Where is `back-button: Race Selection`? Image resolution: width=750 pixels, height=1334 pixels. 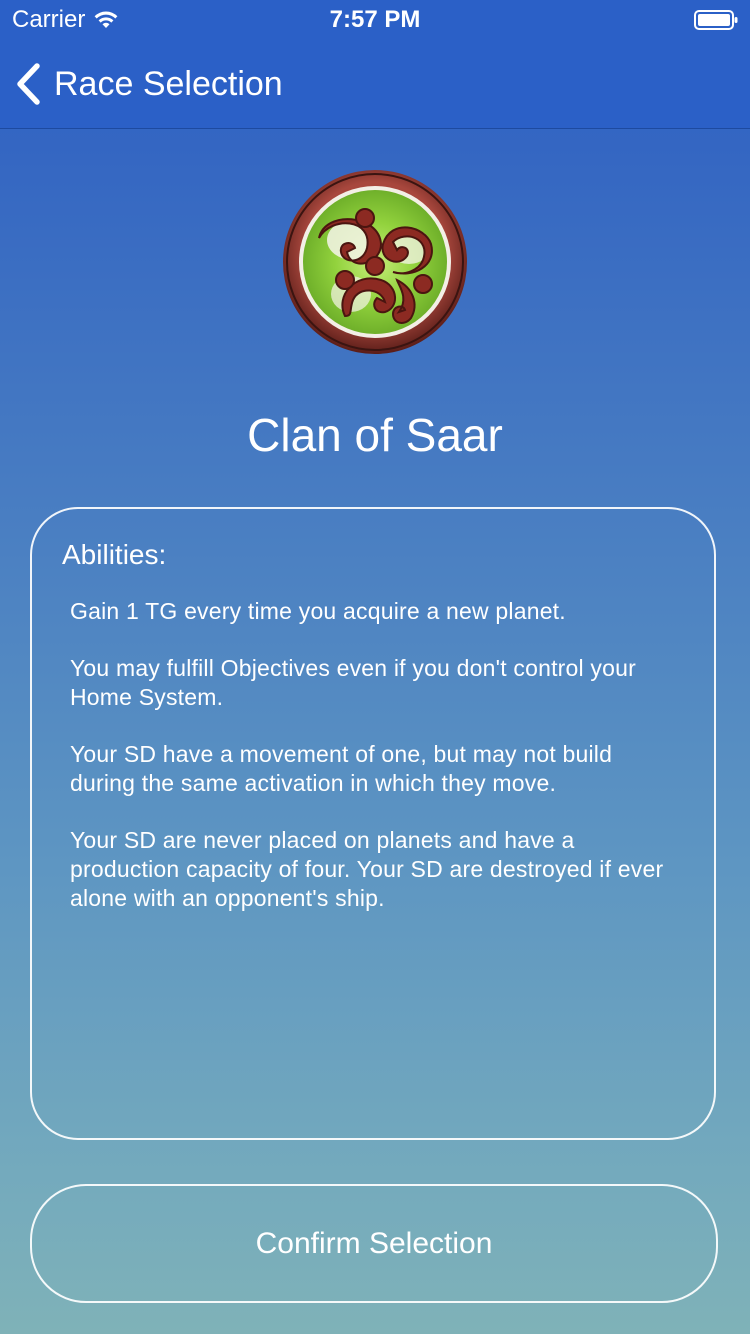 back-button: Race Selection is located at coordinates (148, 84).